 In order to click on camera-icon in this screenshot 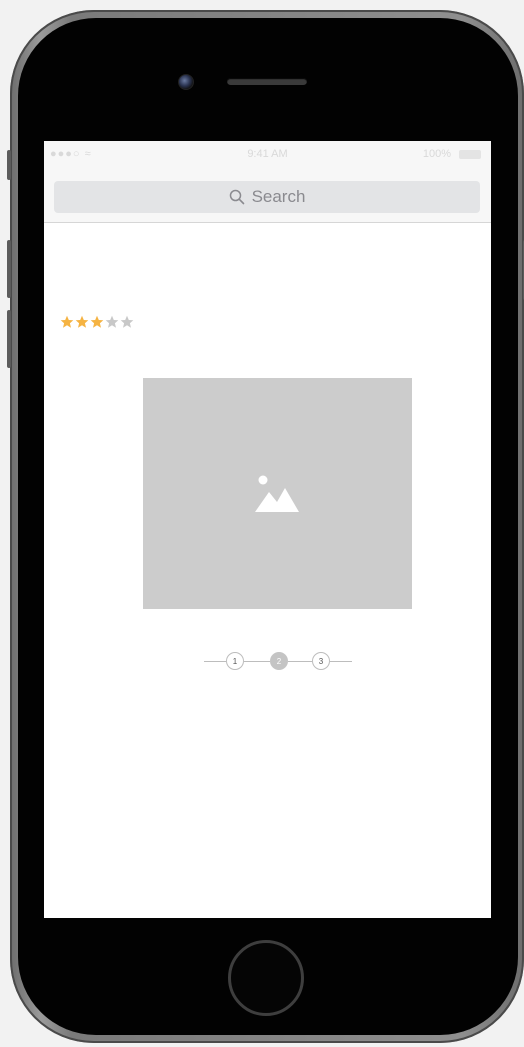, I will do `click(186, 82)`.